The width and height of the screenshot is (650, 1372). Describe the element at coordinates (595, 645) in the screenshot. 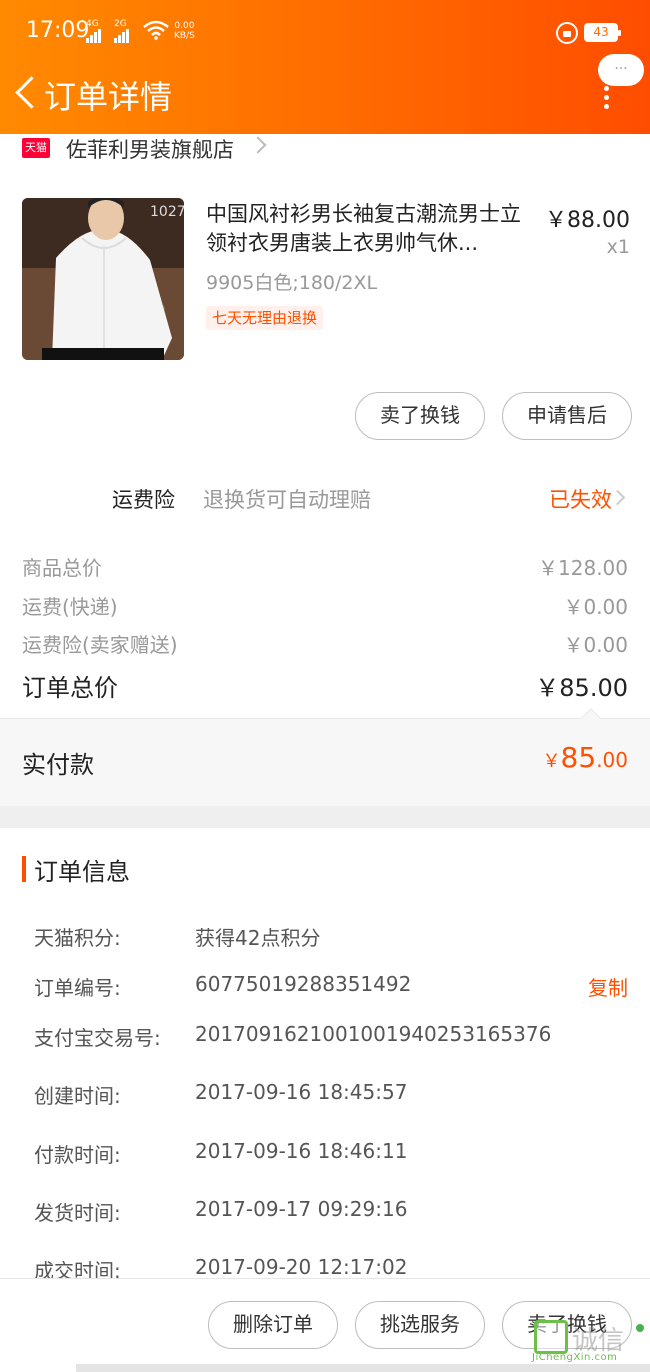

I see `insurance-fee-value: ￥0.00` at that location.